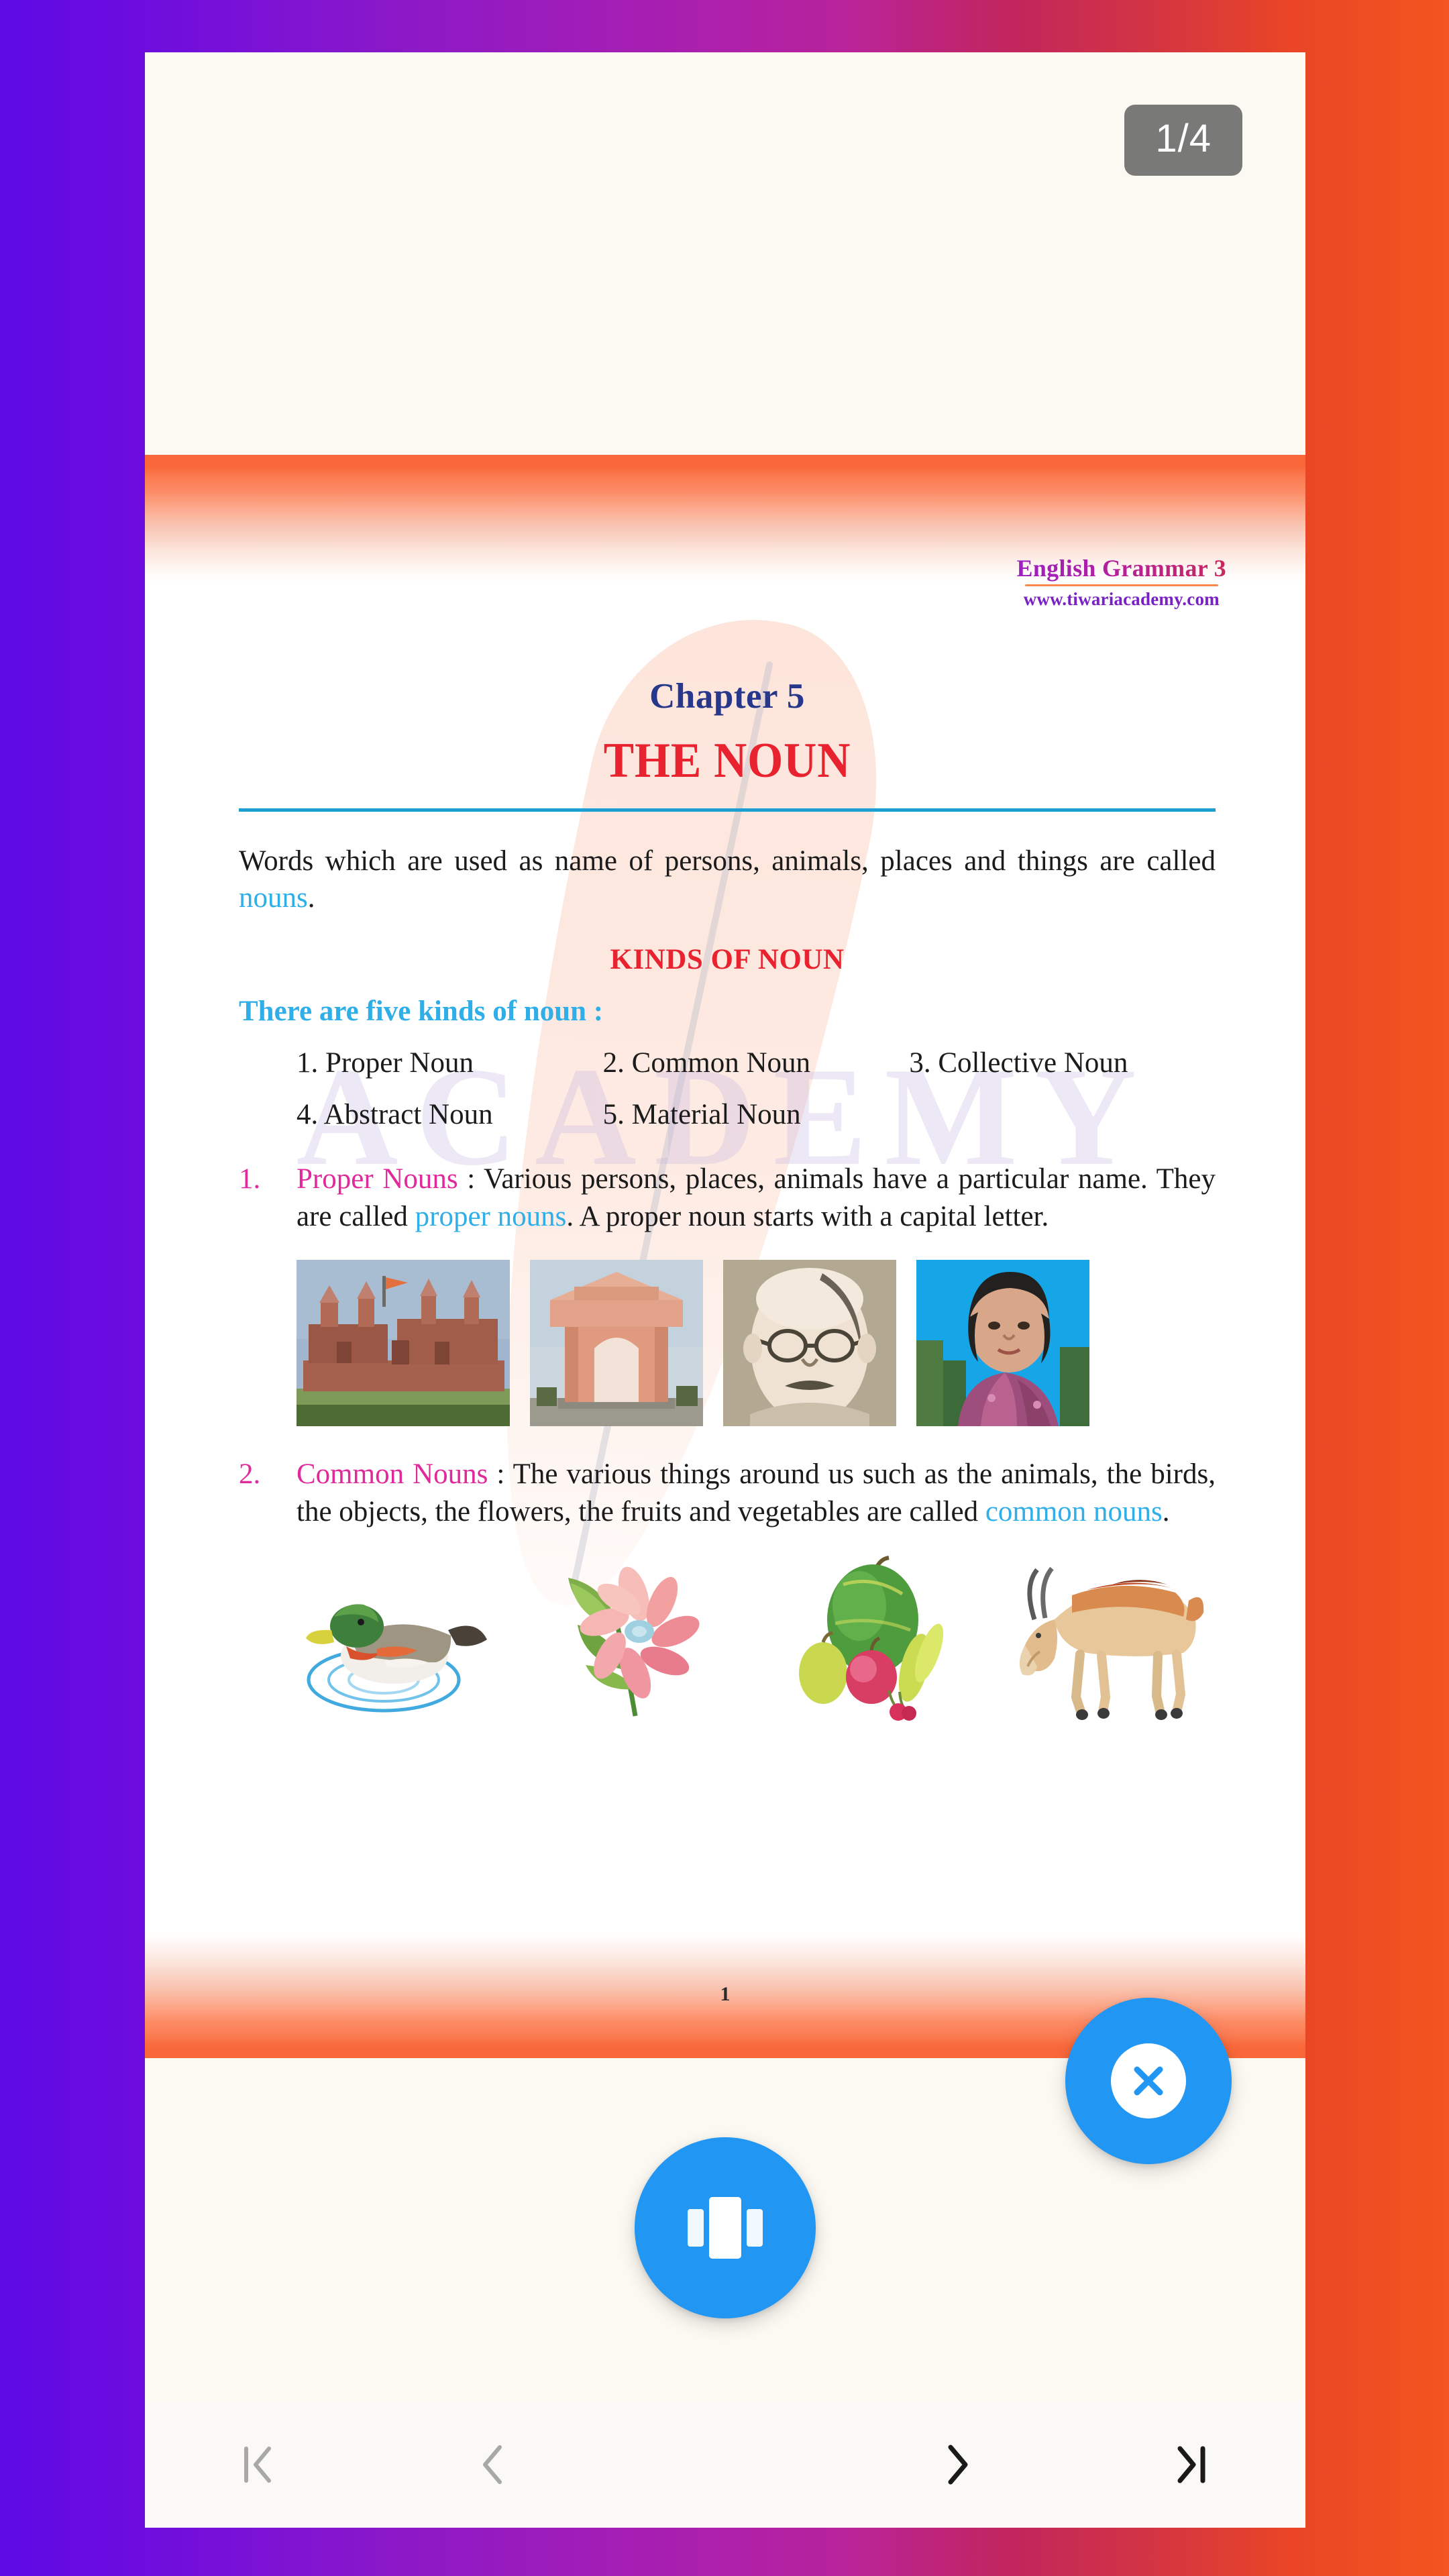 The image size is (1449, 2576). Describe the element at coordinates (257, 2465) in the screenshot. I see `first-page-icon` at that location.